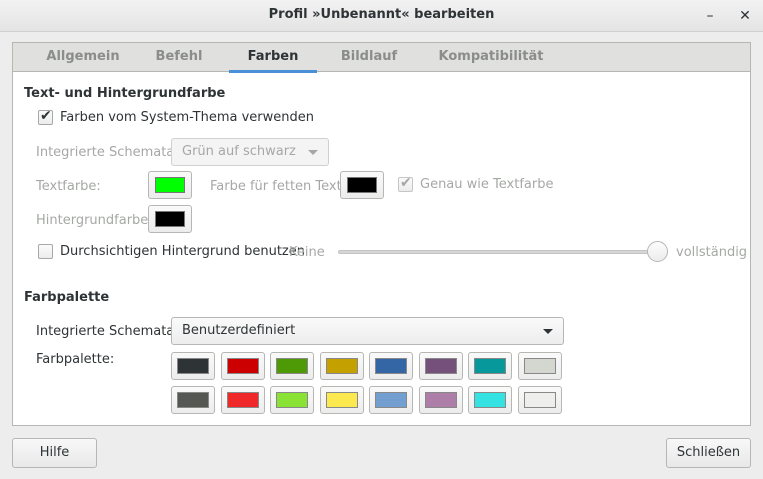  Describe the element at coordinates (45, 251) in the screenshot. I see `transparent-bg-checkbox` at that location.